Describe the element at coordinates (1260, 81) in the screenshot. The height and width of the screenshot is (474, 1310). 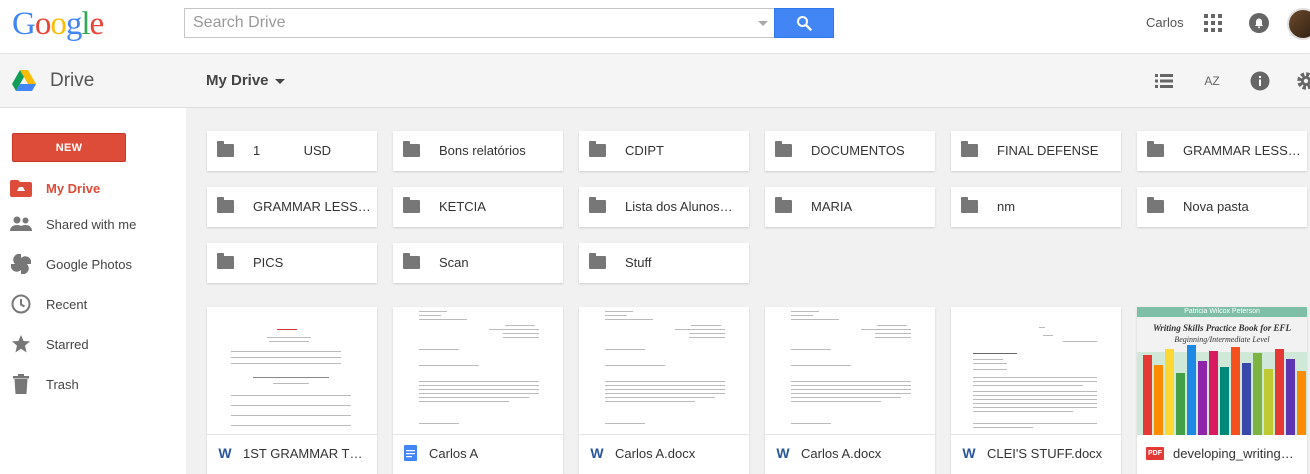
I see `info-icon` at that location.